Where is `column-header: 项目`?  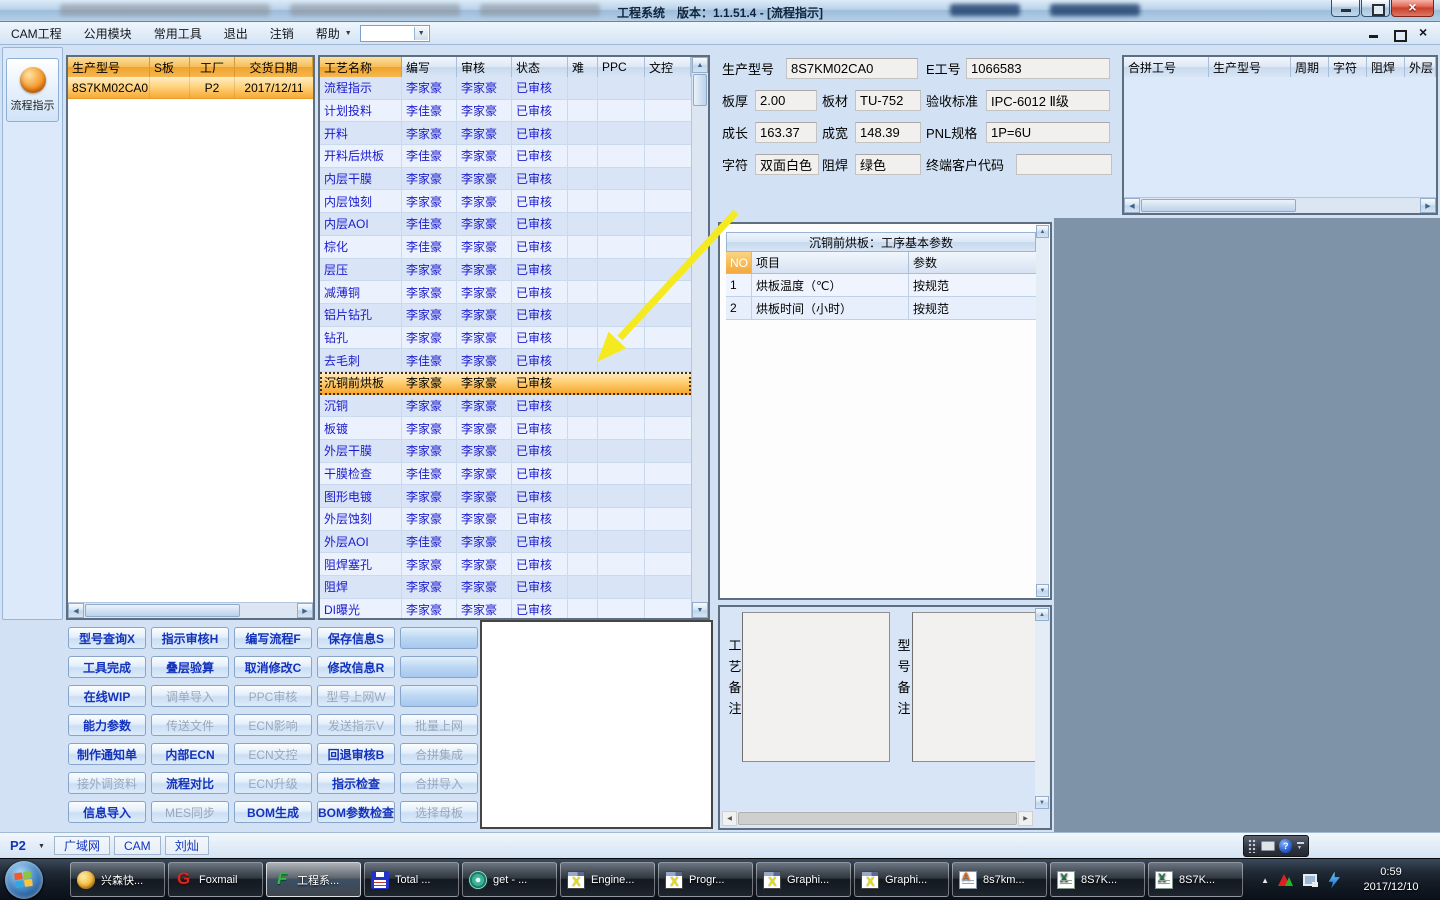 column-header: 项目 is located at coordinates (830, 263).